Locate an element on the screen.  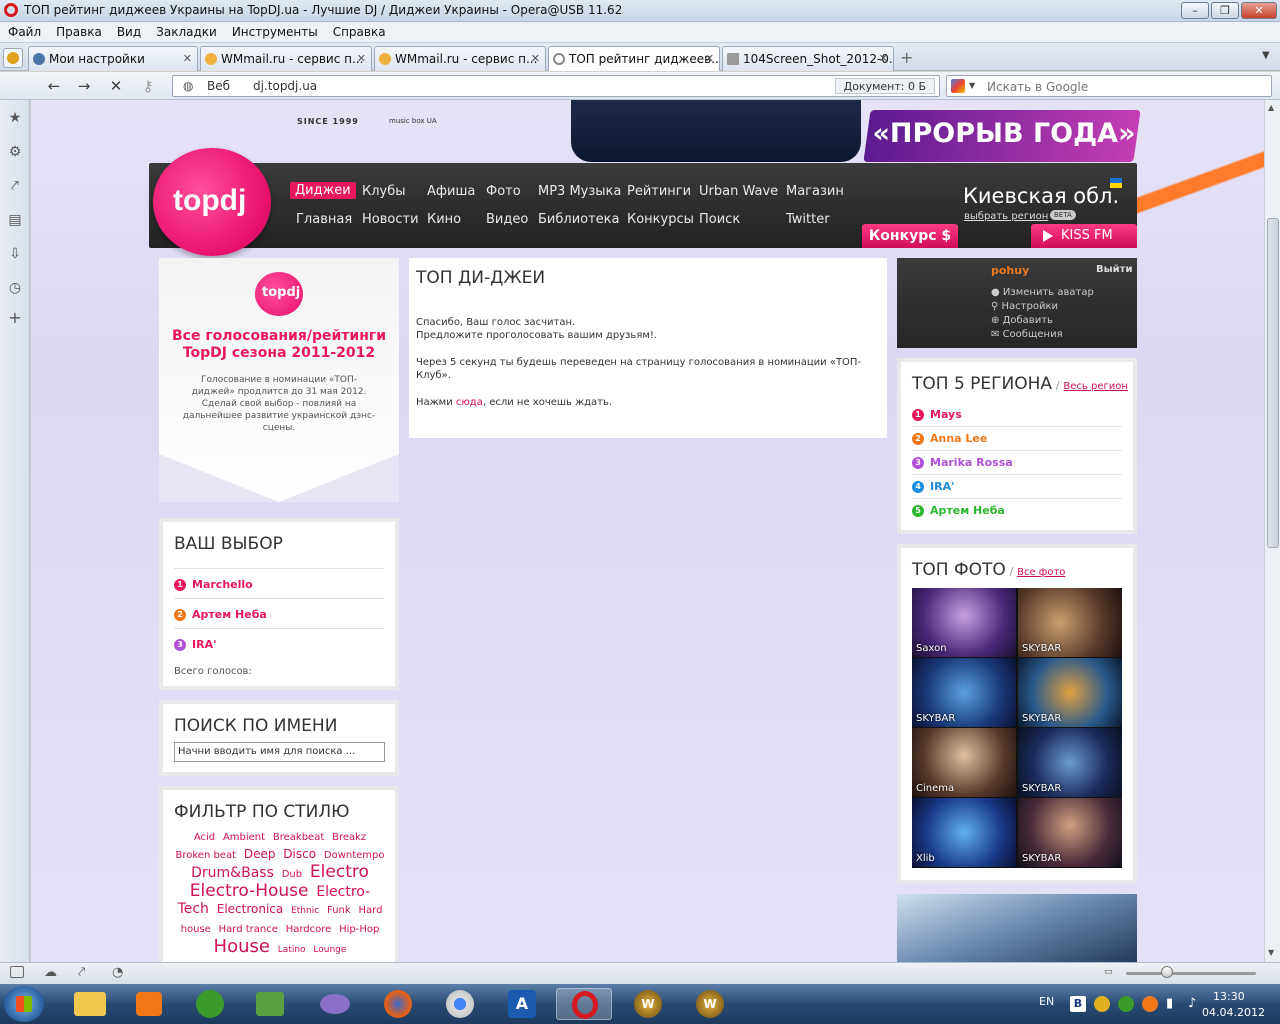
nav-mp3: MP3 Музыка is located at coordinates (579, 191).